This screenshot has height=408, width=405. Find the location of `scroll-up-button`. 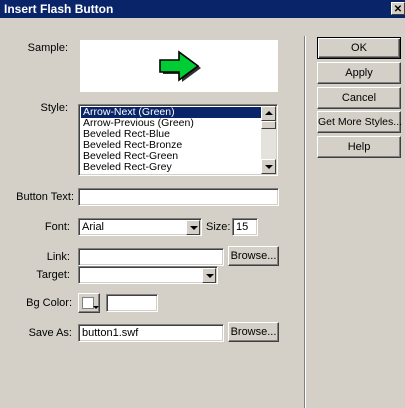

scroll-up-button is located at coordinates (268, 113).